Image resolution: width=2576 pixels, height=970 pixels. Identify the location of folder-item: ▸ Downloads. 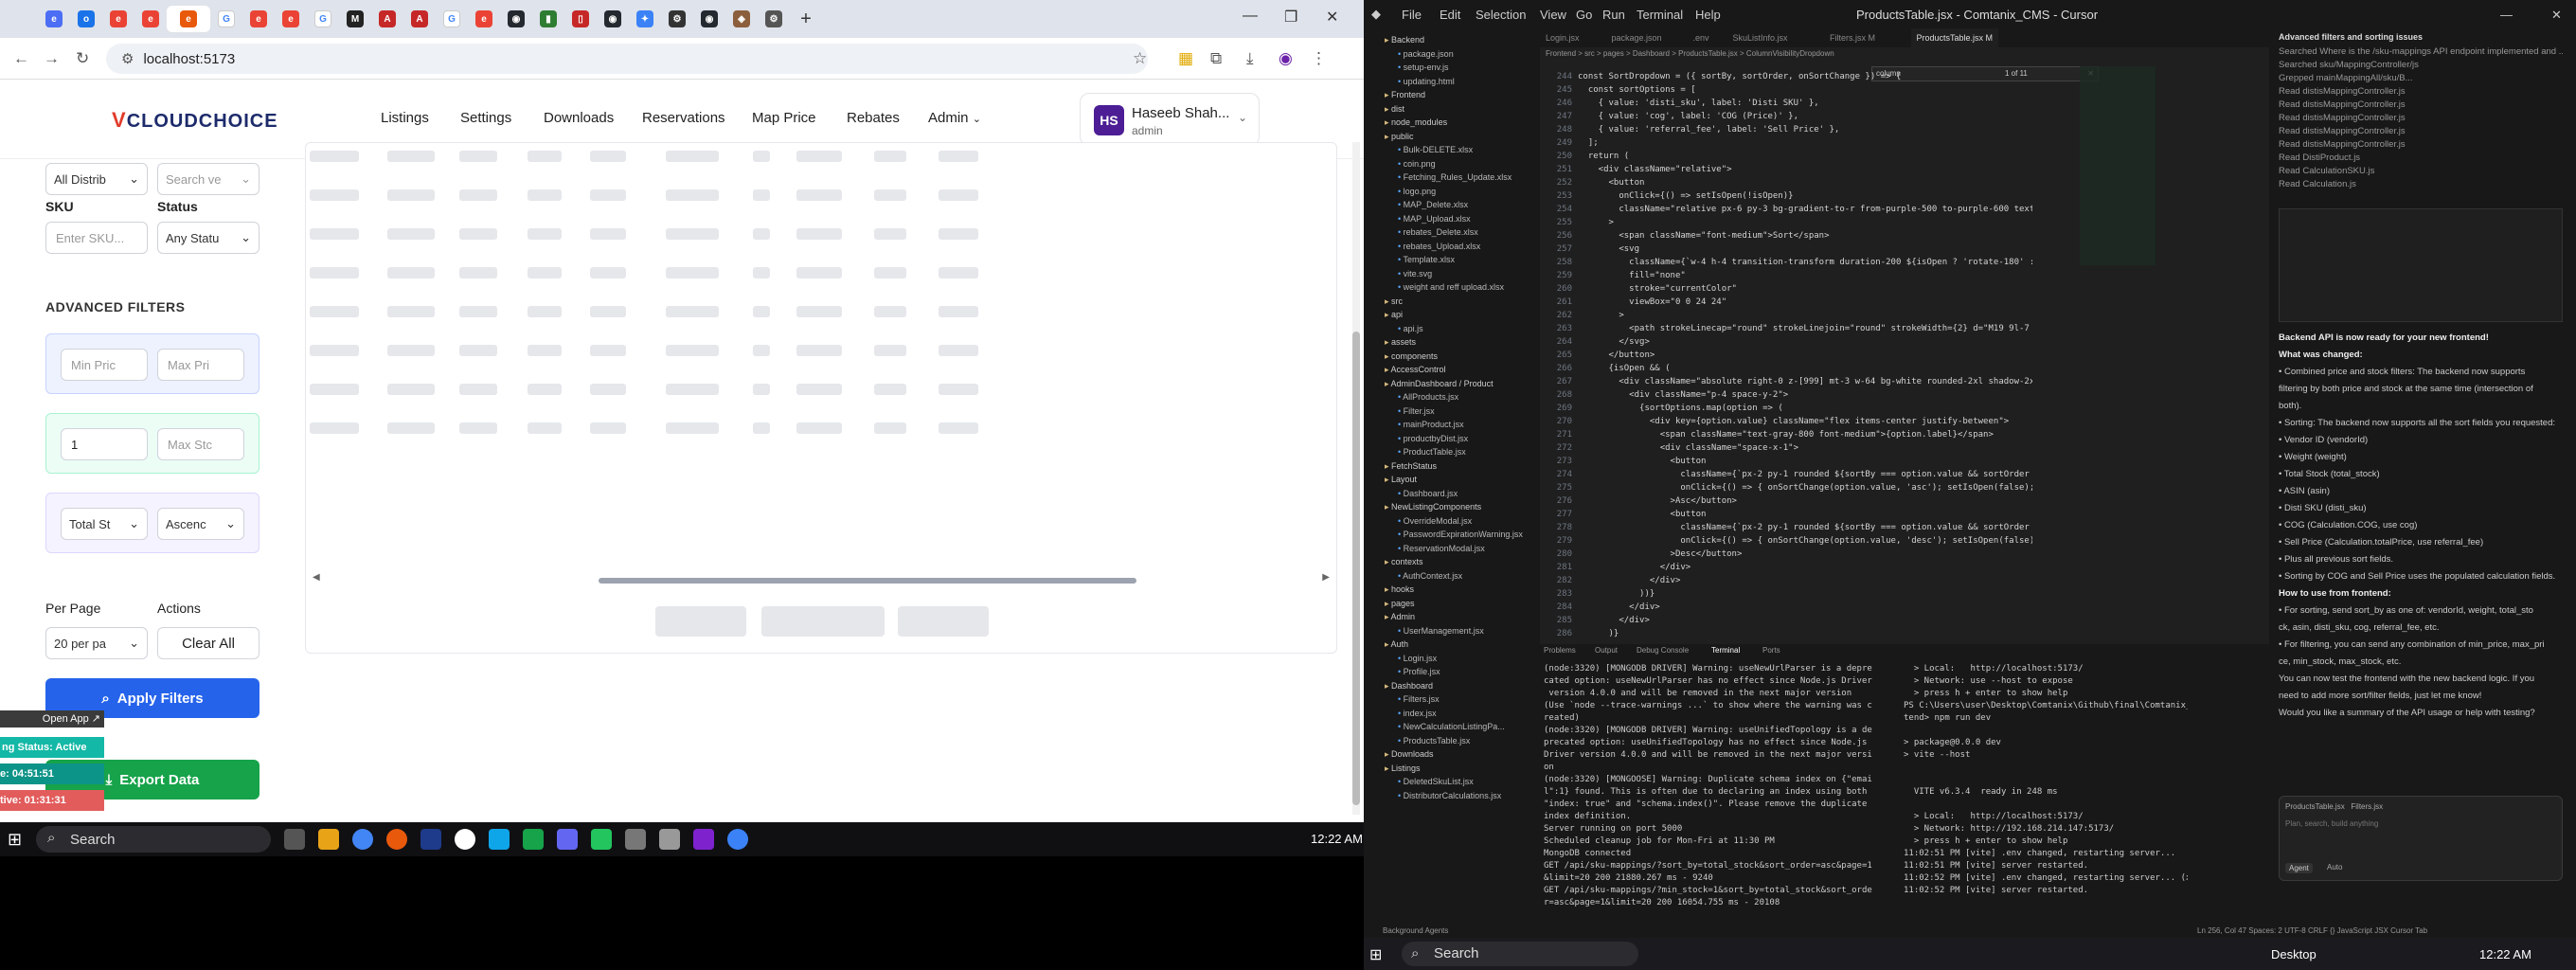
(1459, 754).